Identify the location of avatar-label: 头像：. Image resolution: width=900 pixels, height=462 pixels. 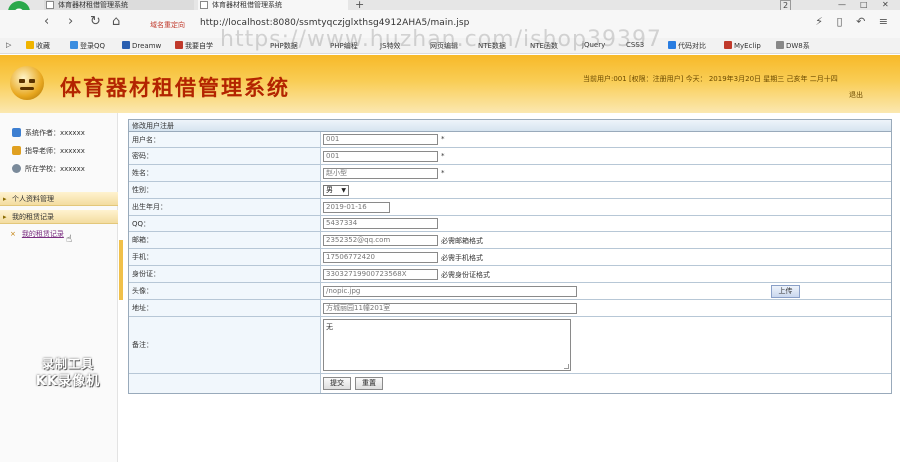
(225, 291).